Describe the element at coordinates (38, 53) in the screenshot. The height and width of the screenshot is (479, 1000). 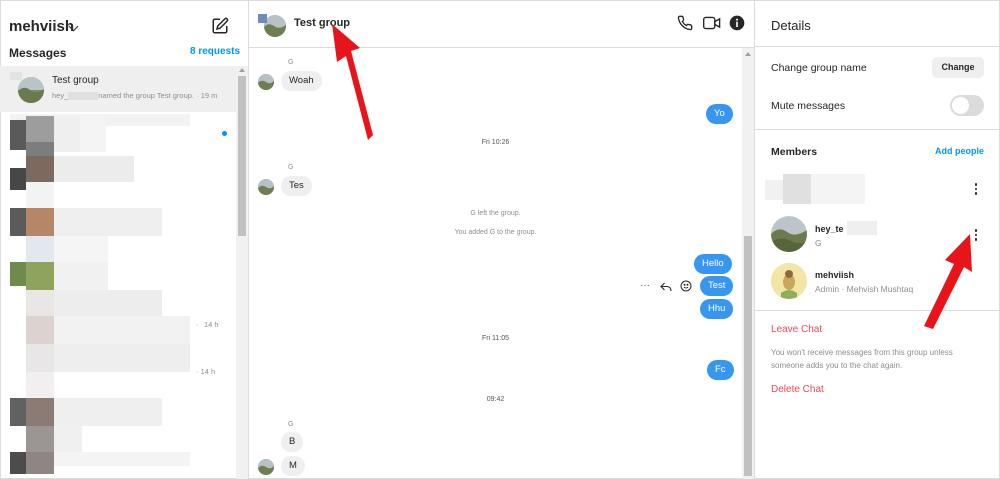
I see `messages-heading: Messages` at that location.